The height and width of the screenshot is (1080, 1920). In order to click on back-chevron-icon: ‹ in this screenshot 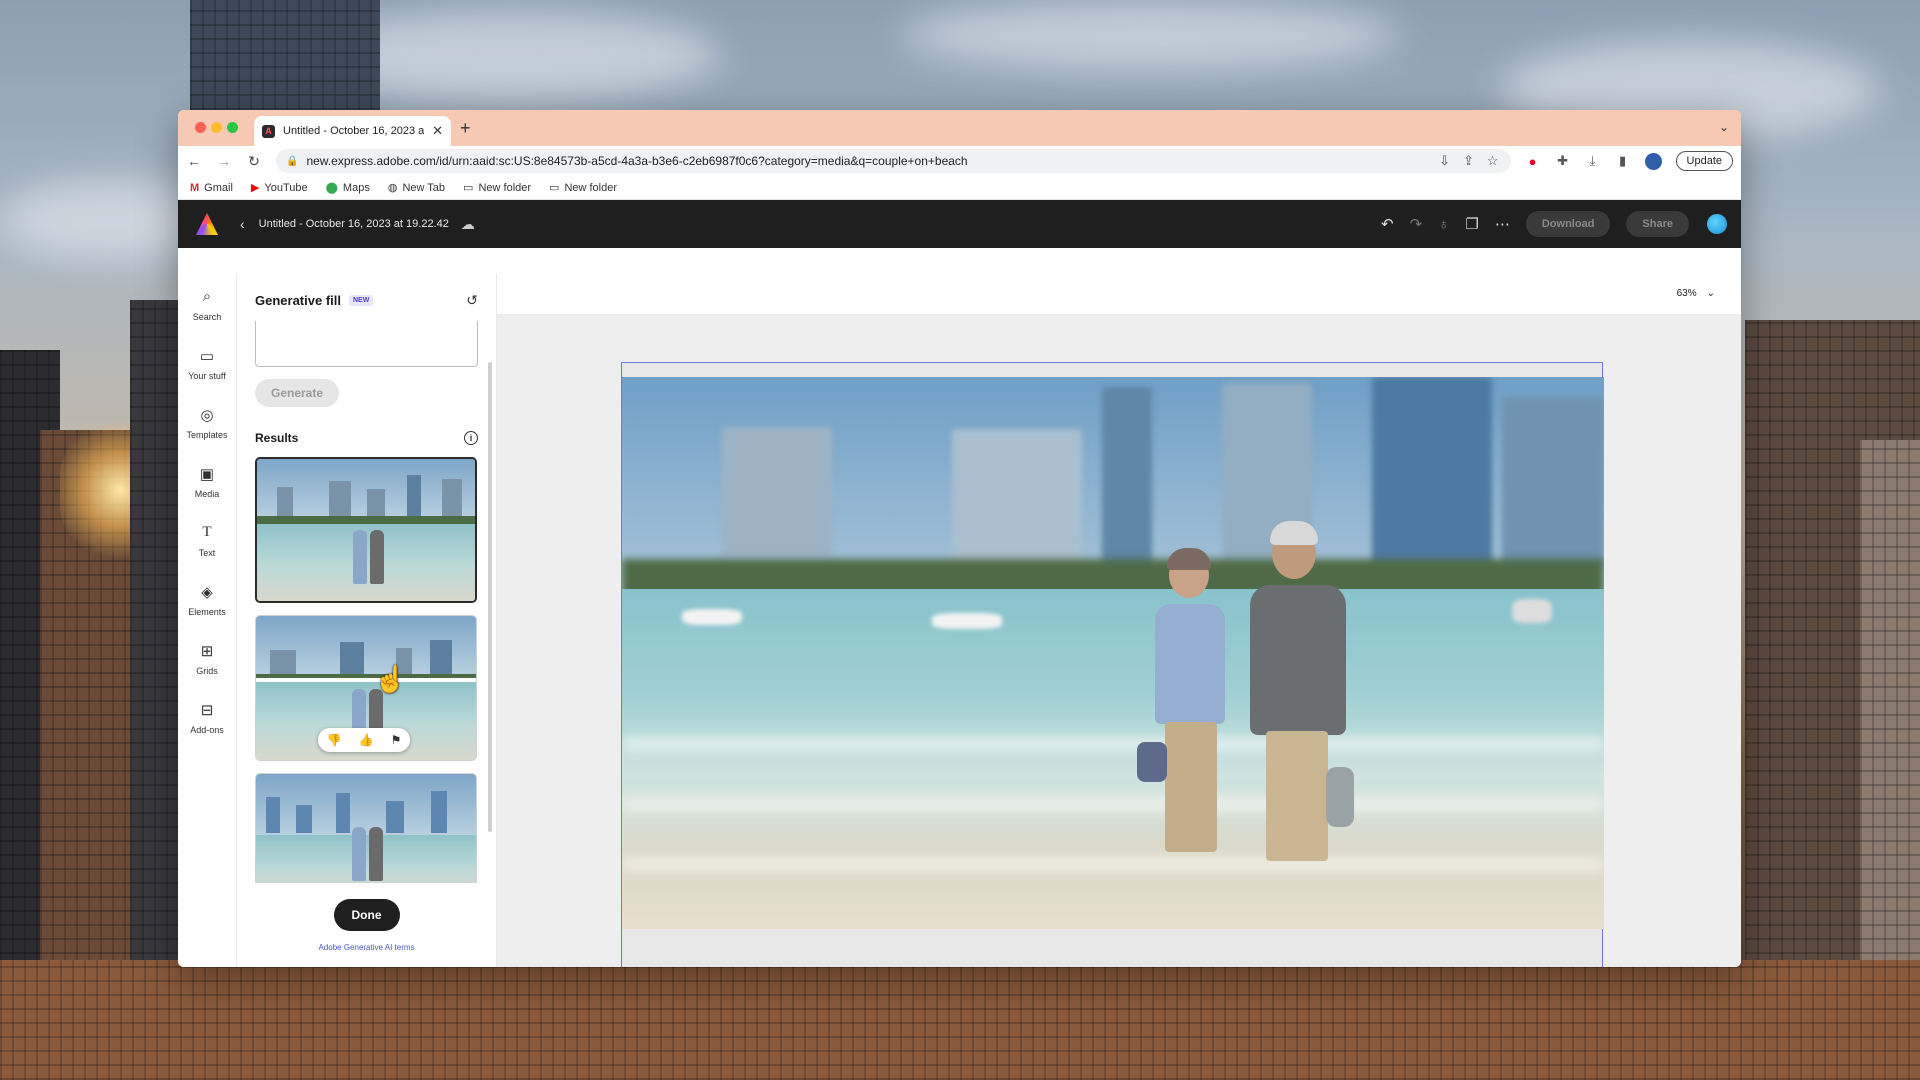, I will do `click(242, 224)`.